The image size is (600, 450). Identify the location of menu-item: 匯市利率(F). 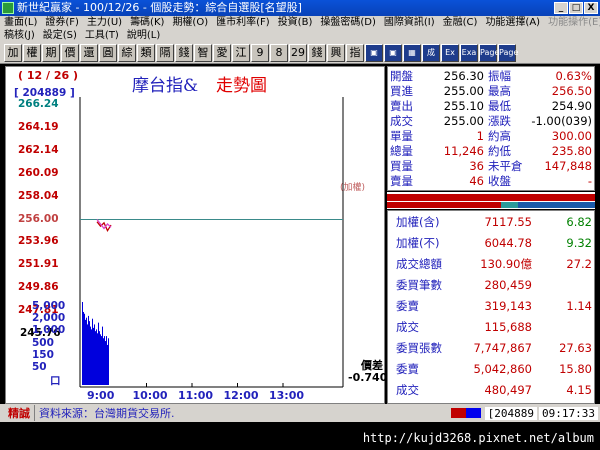
(243, 22).